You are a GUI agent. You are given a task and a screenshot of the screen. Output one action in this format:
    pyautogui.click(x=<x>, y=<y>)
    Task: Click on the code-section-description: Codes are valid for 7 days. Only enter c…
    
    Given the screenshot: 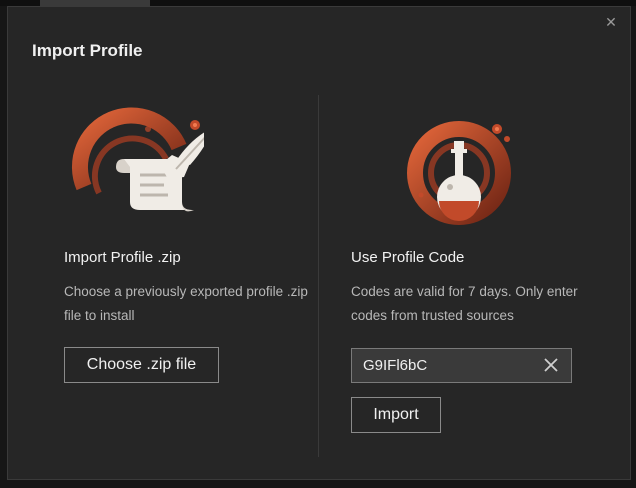 What is the action you would take?
    pyautogui.click(x=464, y=303)
    